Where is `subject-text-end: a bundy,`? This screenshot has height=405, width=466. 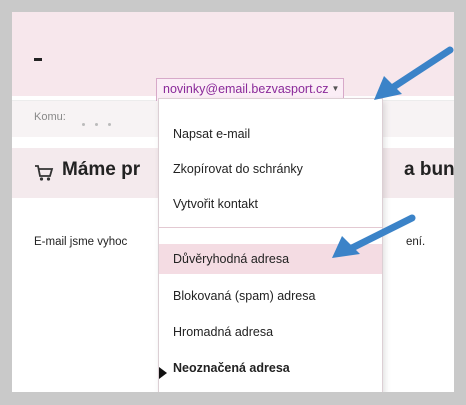
subject-text-end: a bundy, is located at coordinates (429, 169).